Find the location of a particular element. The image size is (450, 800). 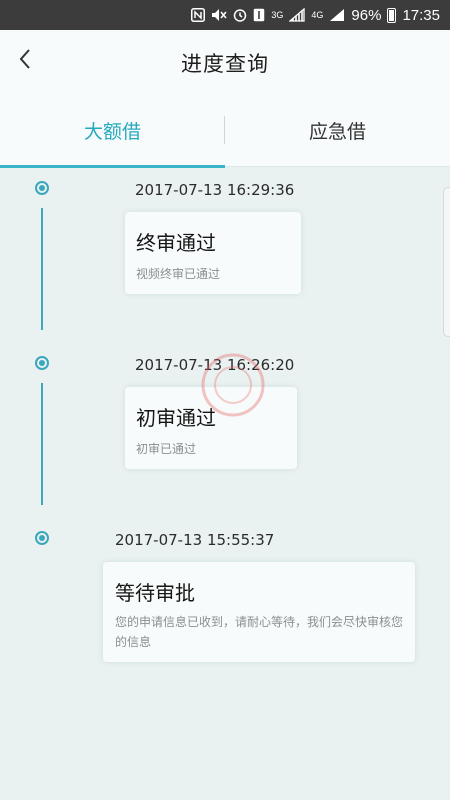

mute-icon is located at coordinates (219, 15).